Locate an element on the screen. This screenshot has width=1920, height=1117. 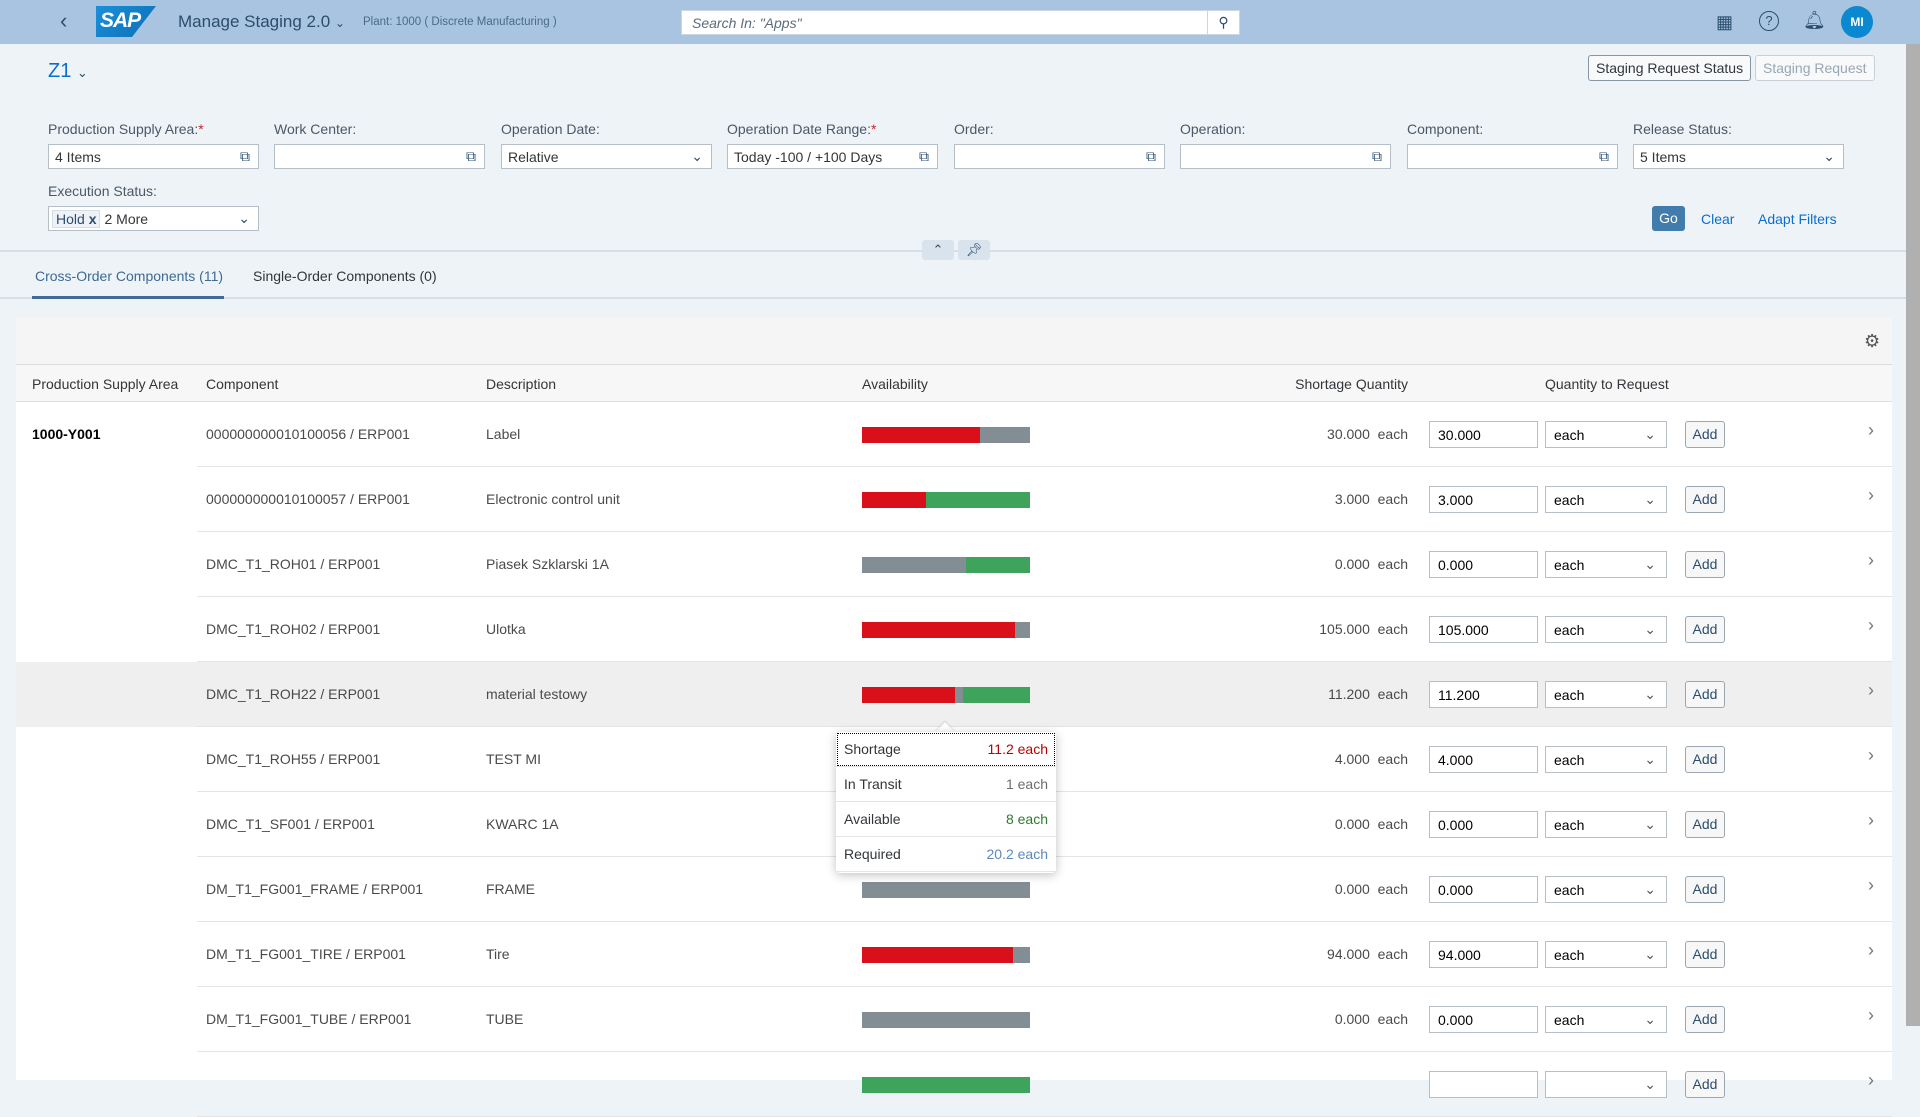
go-button: Go is located at coordinates (1668, 218).